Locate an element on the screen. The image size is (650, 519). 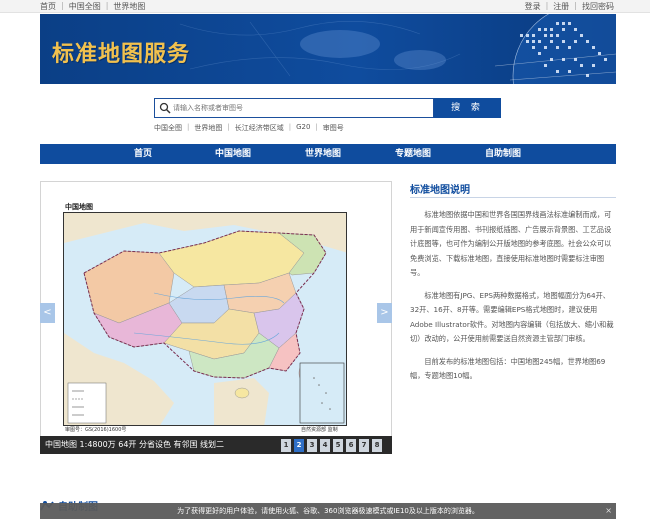
quick-link-yangtze: 长江经济带区域 is located at coordinates (259, 128).